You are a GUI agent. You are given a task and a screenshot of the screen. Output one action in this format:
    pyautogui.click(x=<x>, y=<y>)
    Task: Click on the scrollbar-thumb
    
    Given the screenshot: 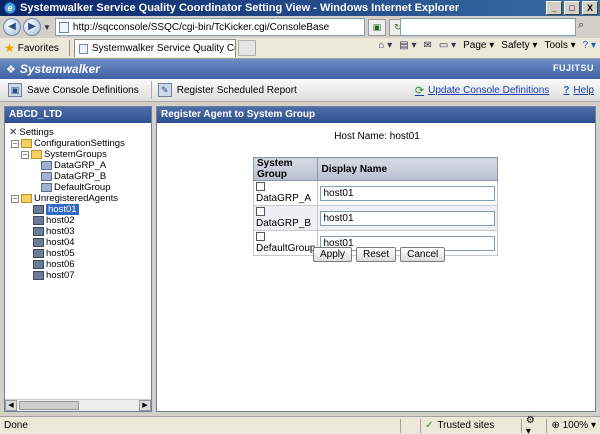 What is the action you would take?
    pyautogui.click(x=49, y=405)
    